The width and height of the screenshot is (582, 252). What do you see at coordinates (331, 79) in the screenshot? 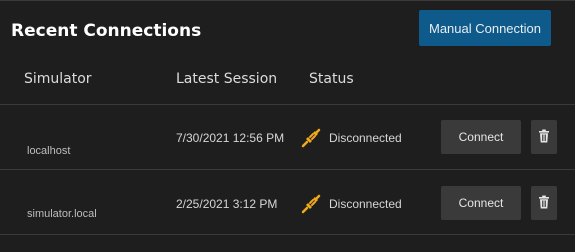
I see `column-header-status: Status` at bounding box center [331, 79].